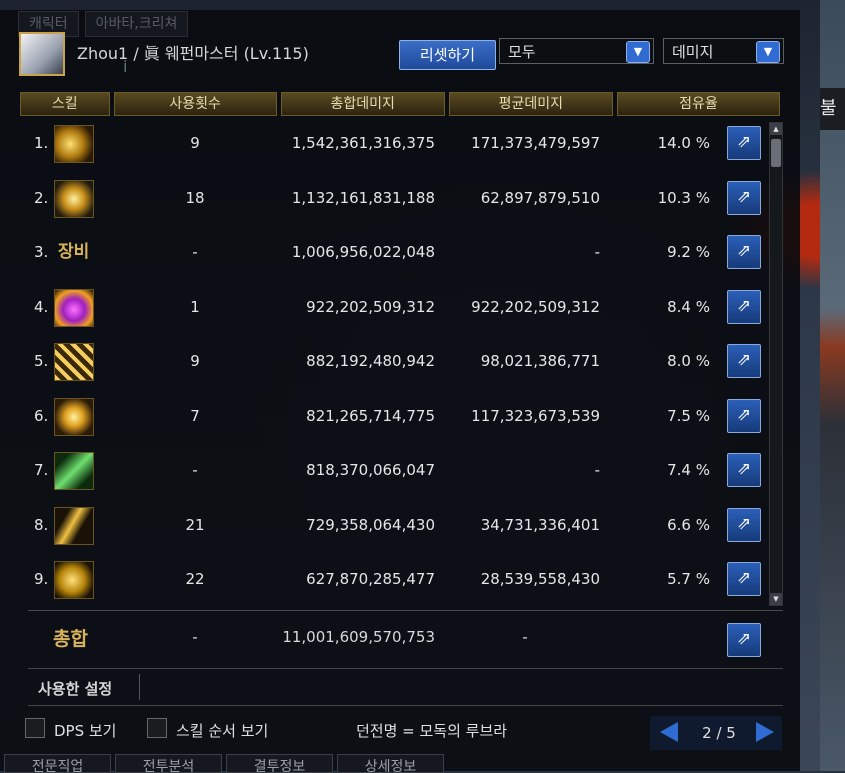 The height and width of the screenshot is (773, 845). I want to click on scroll-down-icon: ▼, so click(776, 599).